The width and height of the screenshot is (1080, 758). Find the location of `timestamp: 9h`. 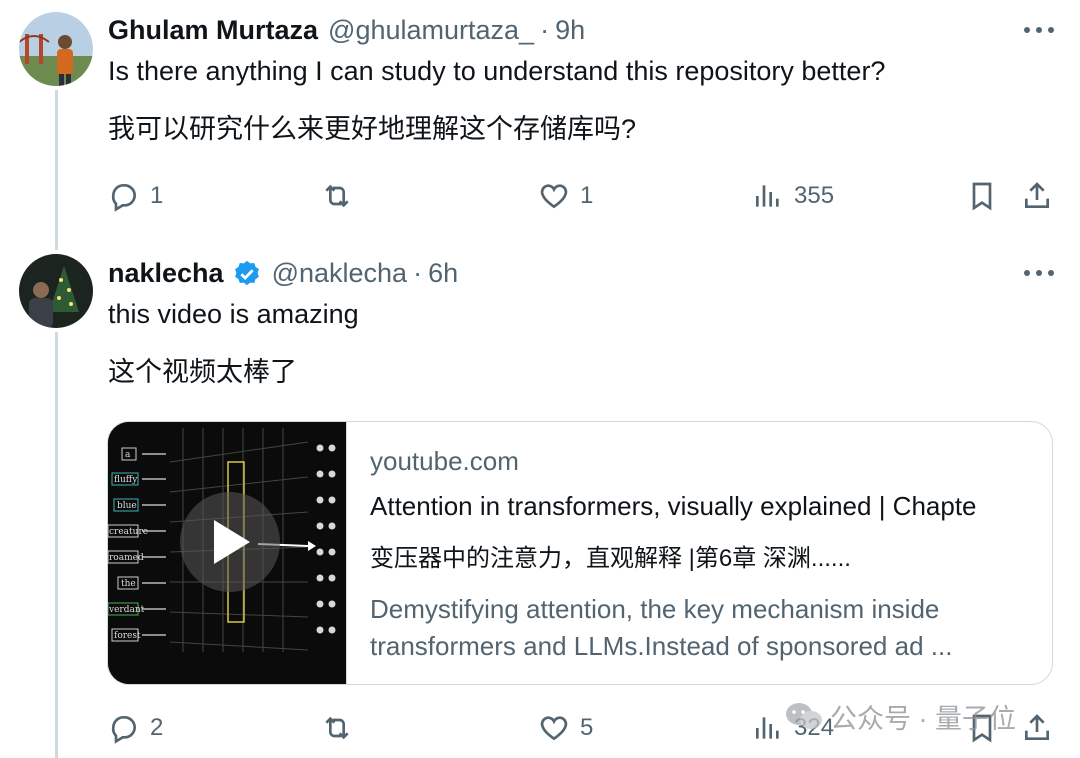

timestamp: 9h is located at coordinates (570, 30).